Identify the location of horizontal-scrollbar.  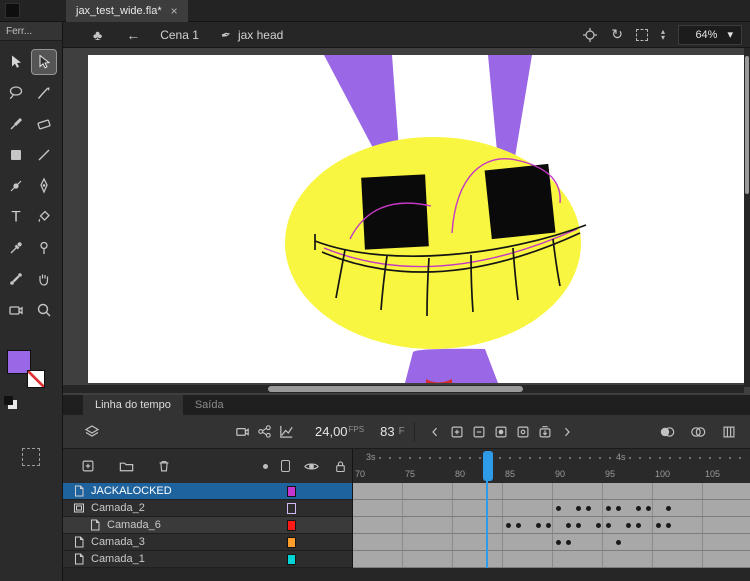
(403, 389).